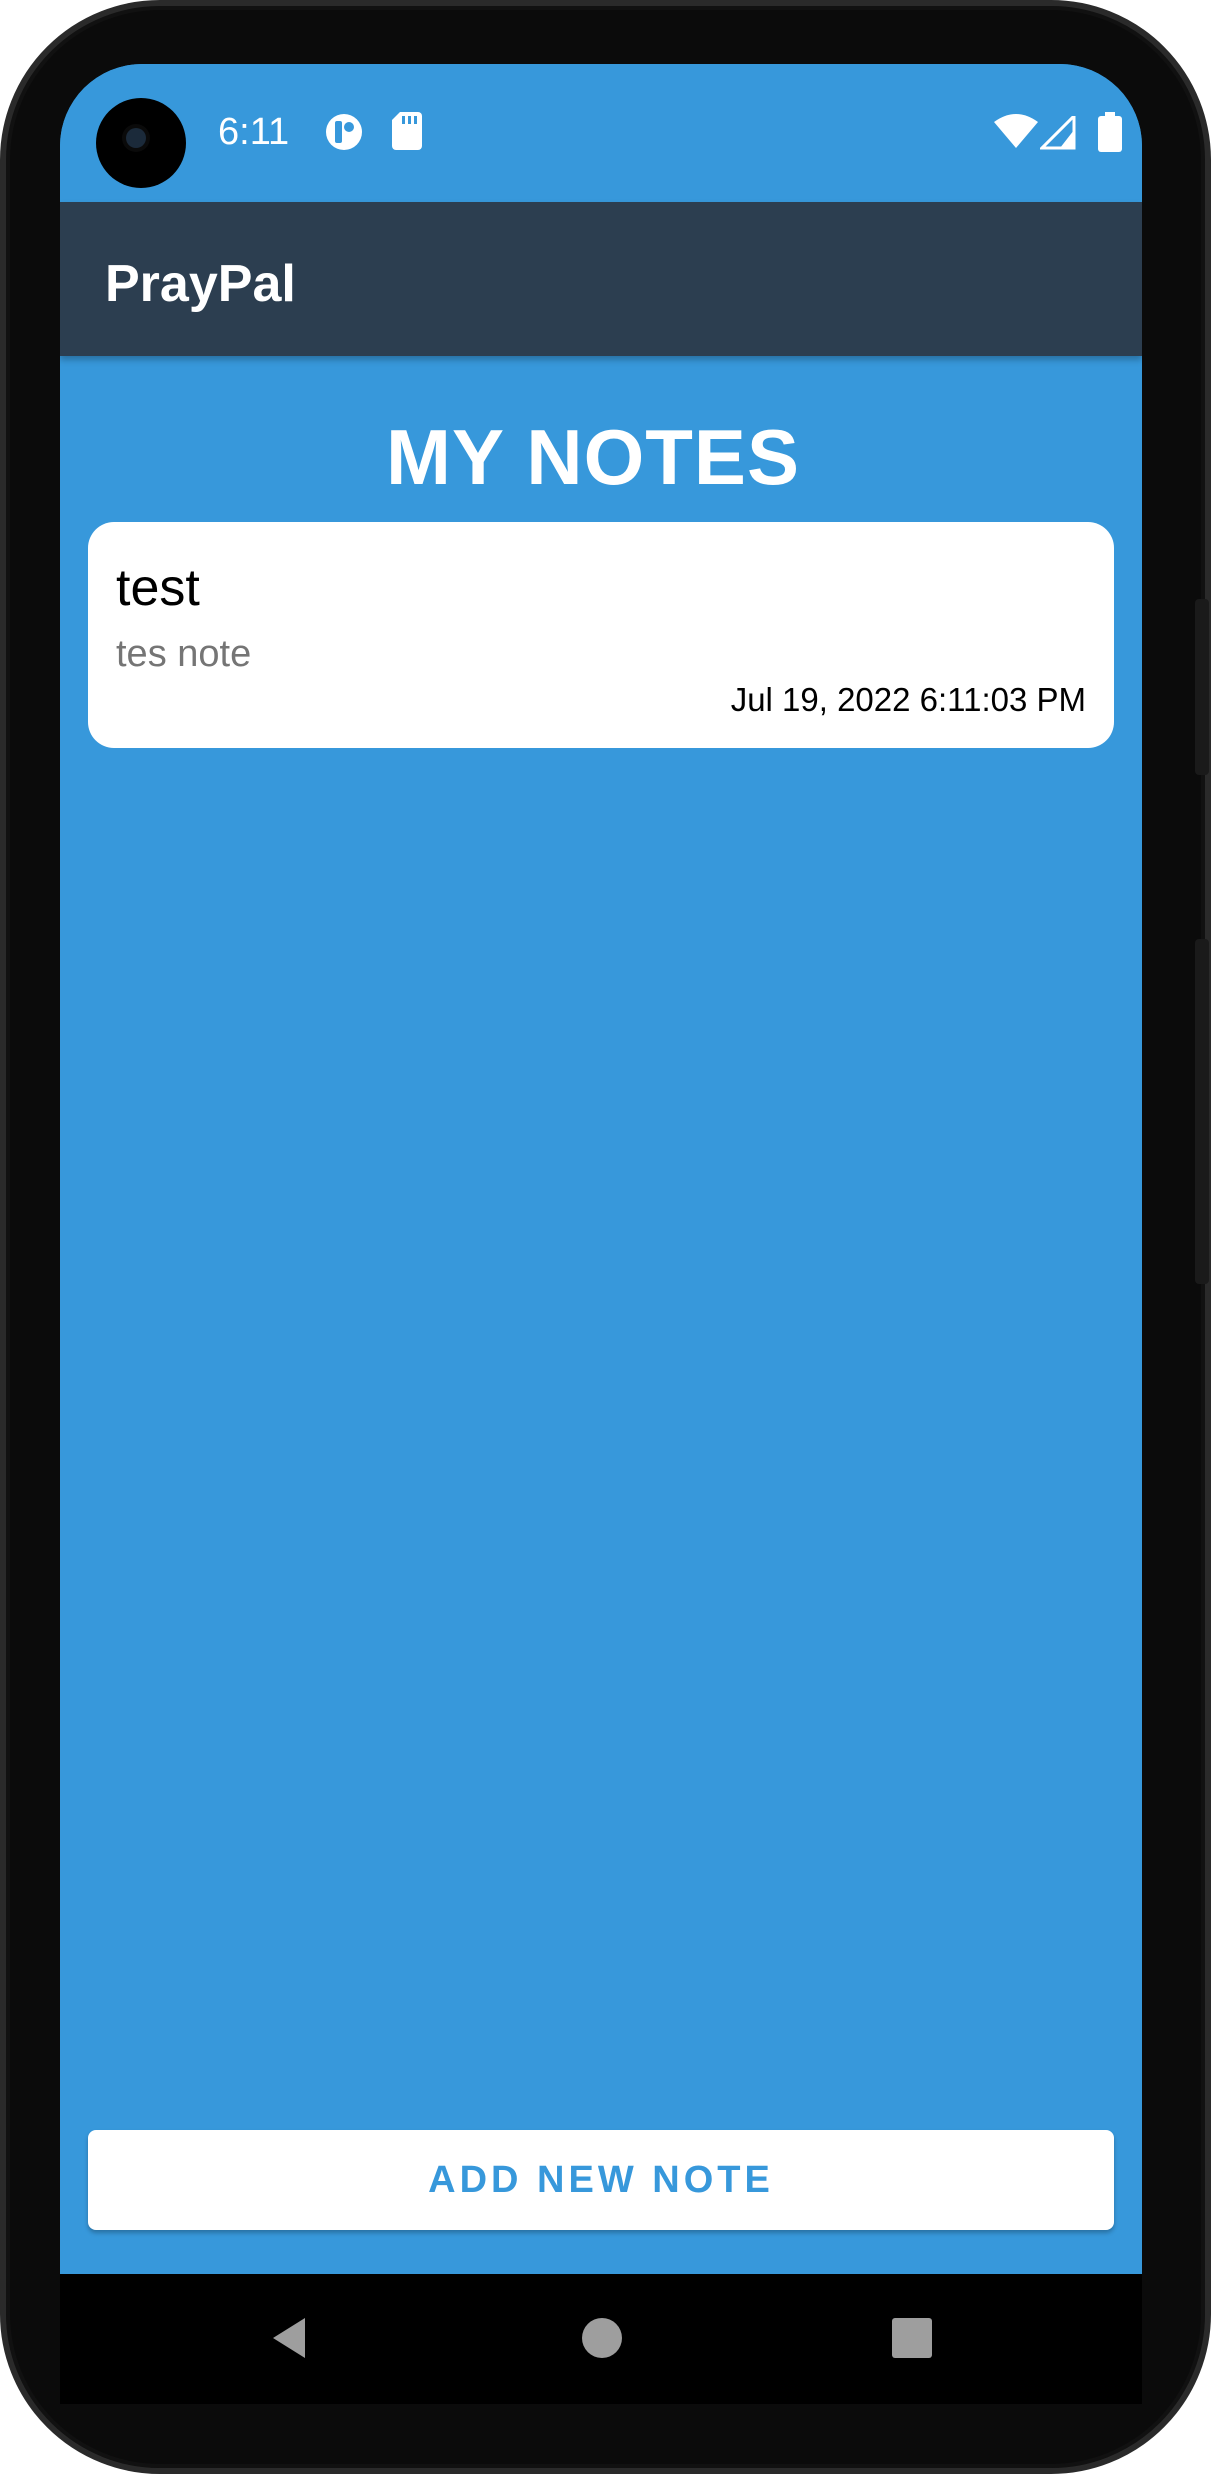 Image resolution: width=1211 pixels, height=2474 pixels. Describe the element at coordinates (1057, 133) in the screenshot. I see `cell-signal-icon` at that location.